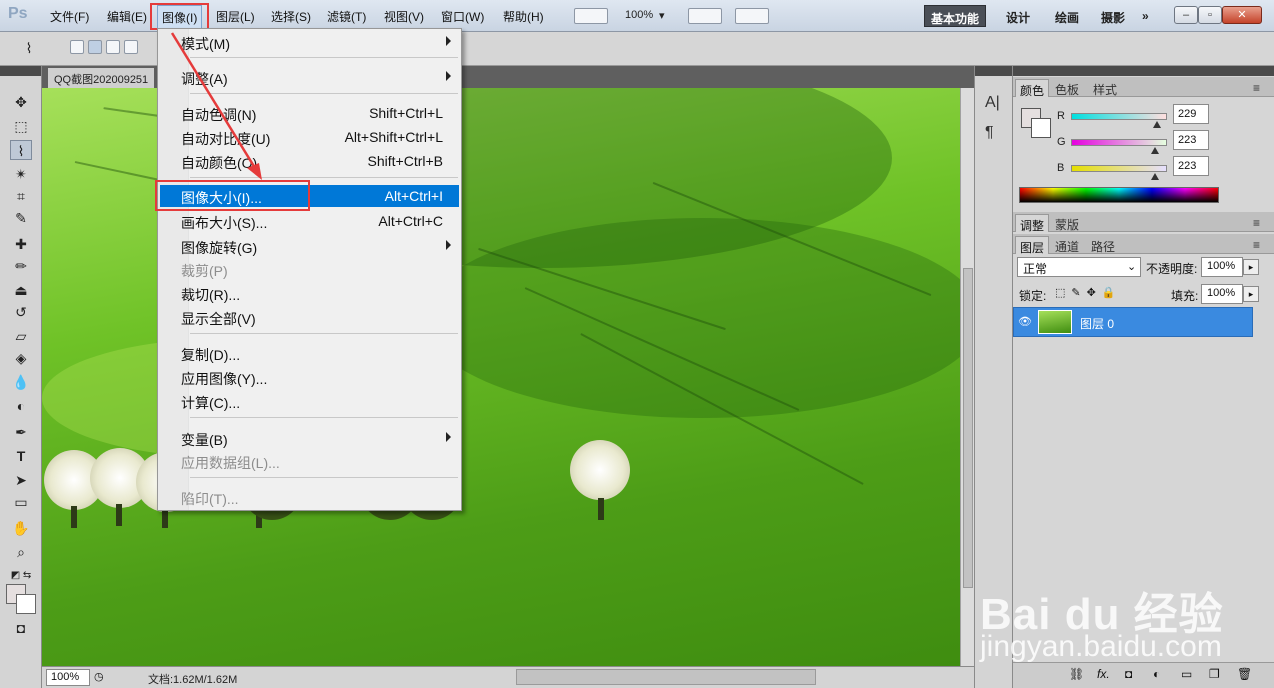  I want to click on tab-masks: 蒙版, so click(1067, 223).